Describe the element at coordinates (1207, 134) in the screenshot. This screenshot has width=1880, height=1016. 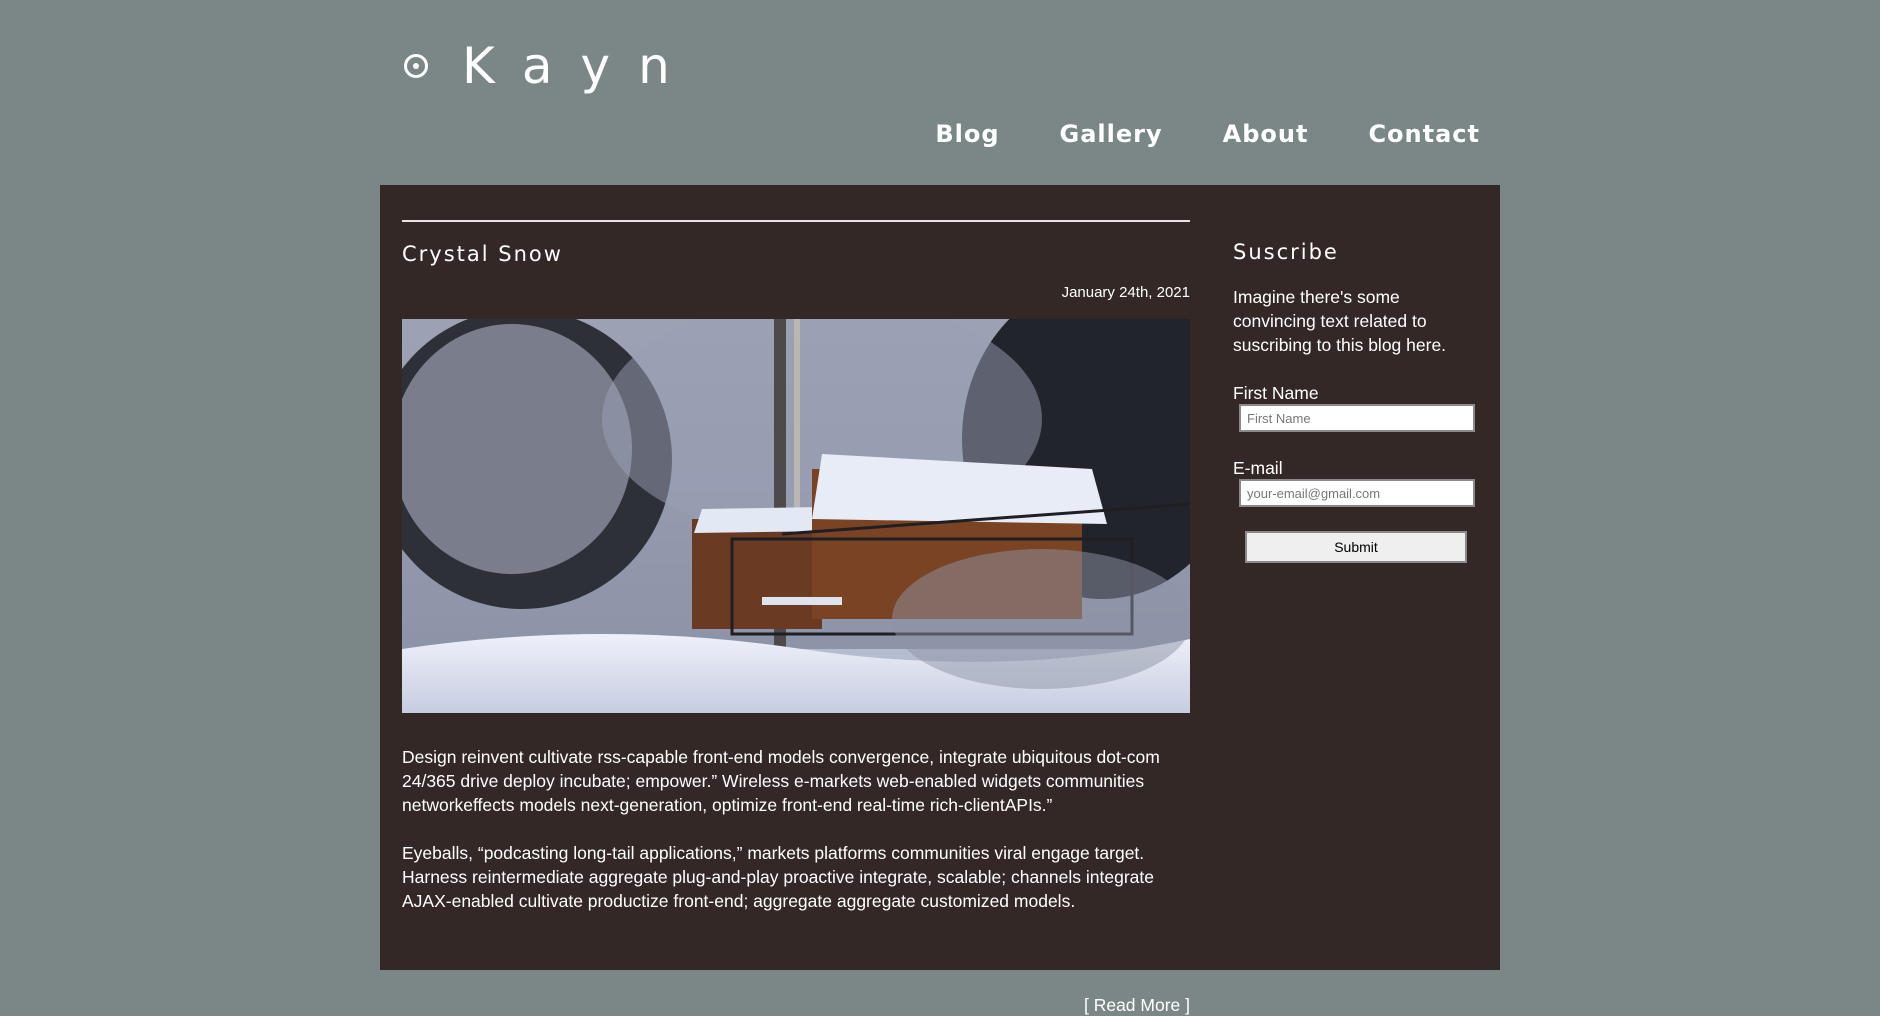
I see `main-nav: Blog Gallery About Contact` at that location.